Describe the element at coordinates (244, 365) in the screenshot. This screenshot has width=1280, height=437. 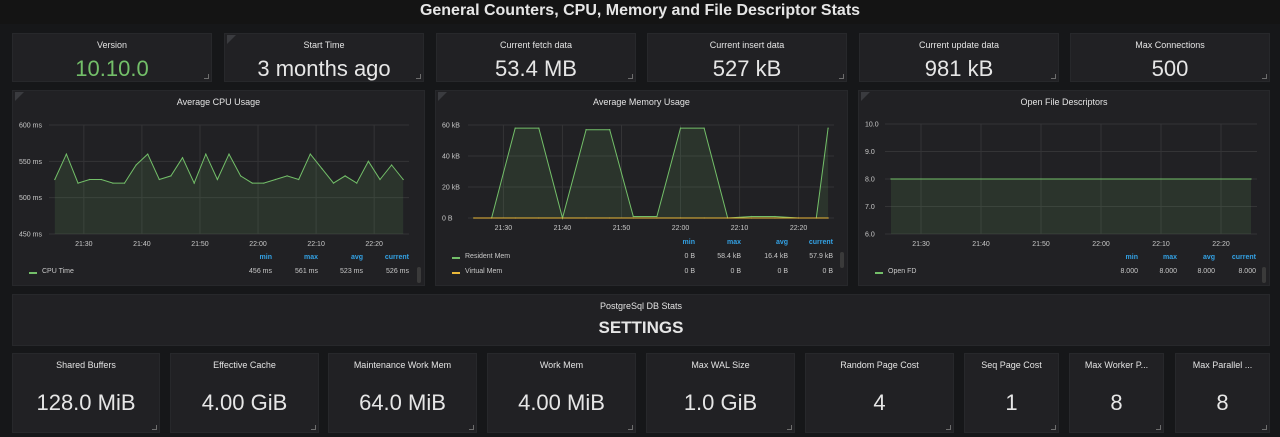
I see `stat-title: Effective Cache` at that location.